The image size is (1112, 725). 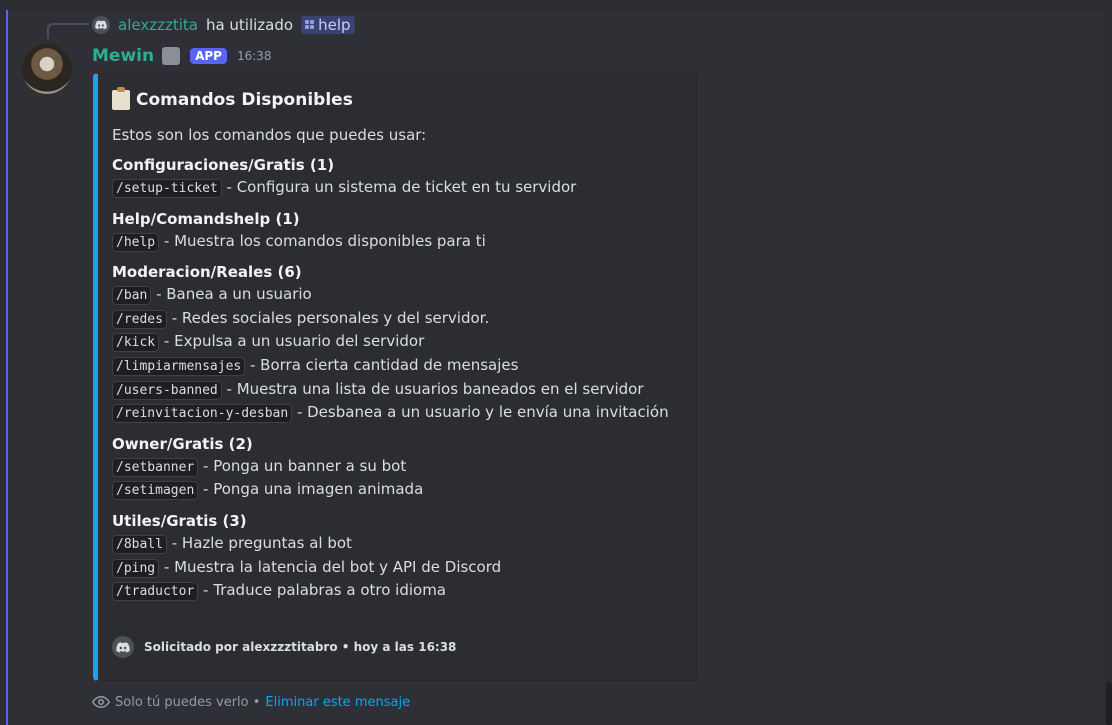 I want to click on command-entry: /setbanner - Ponga un banner a su bot, so click(x=398, y=467).